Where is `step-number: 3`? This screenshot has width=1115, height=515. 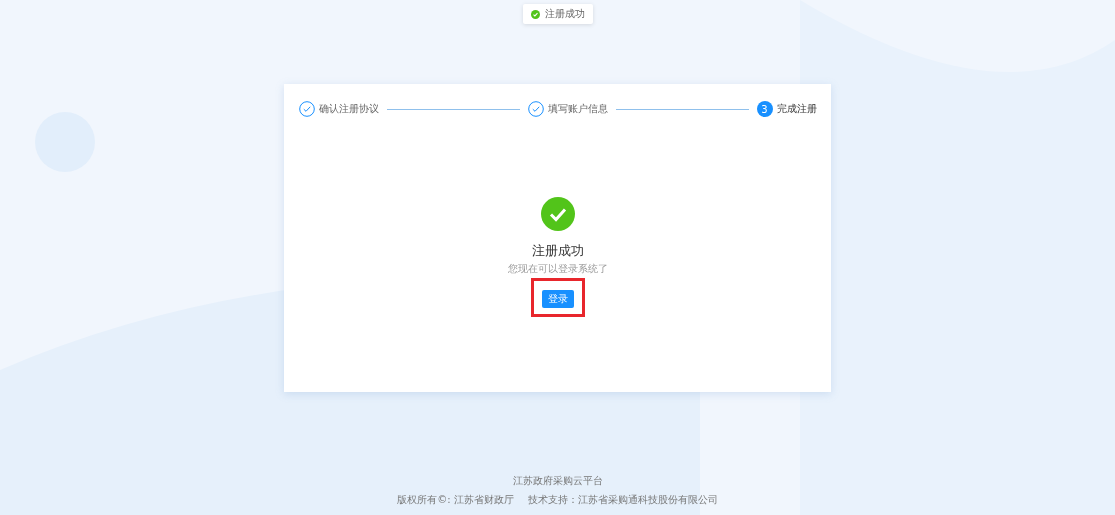 step-number: 3 is located at coordinates (764, 109).